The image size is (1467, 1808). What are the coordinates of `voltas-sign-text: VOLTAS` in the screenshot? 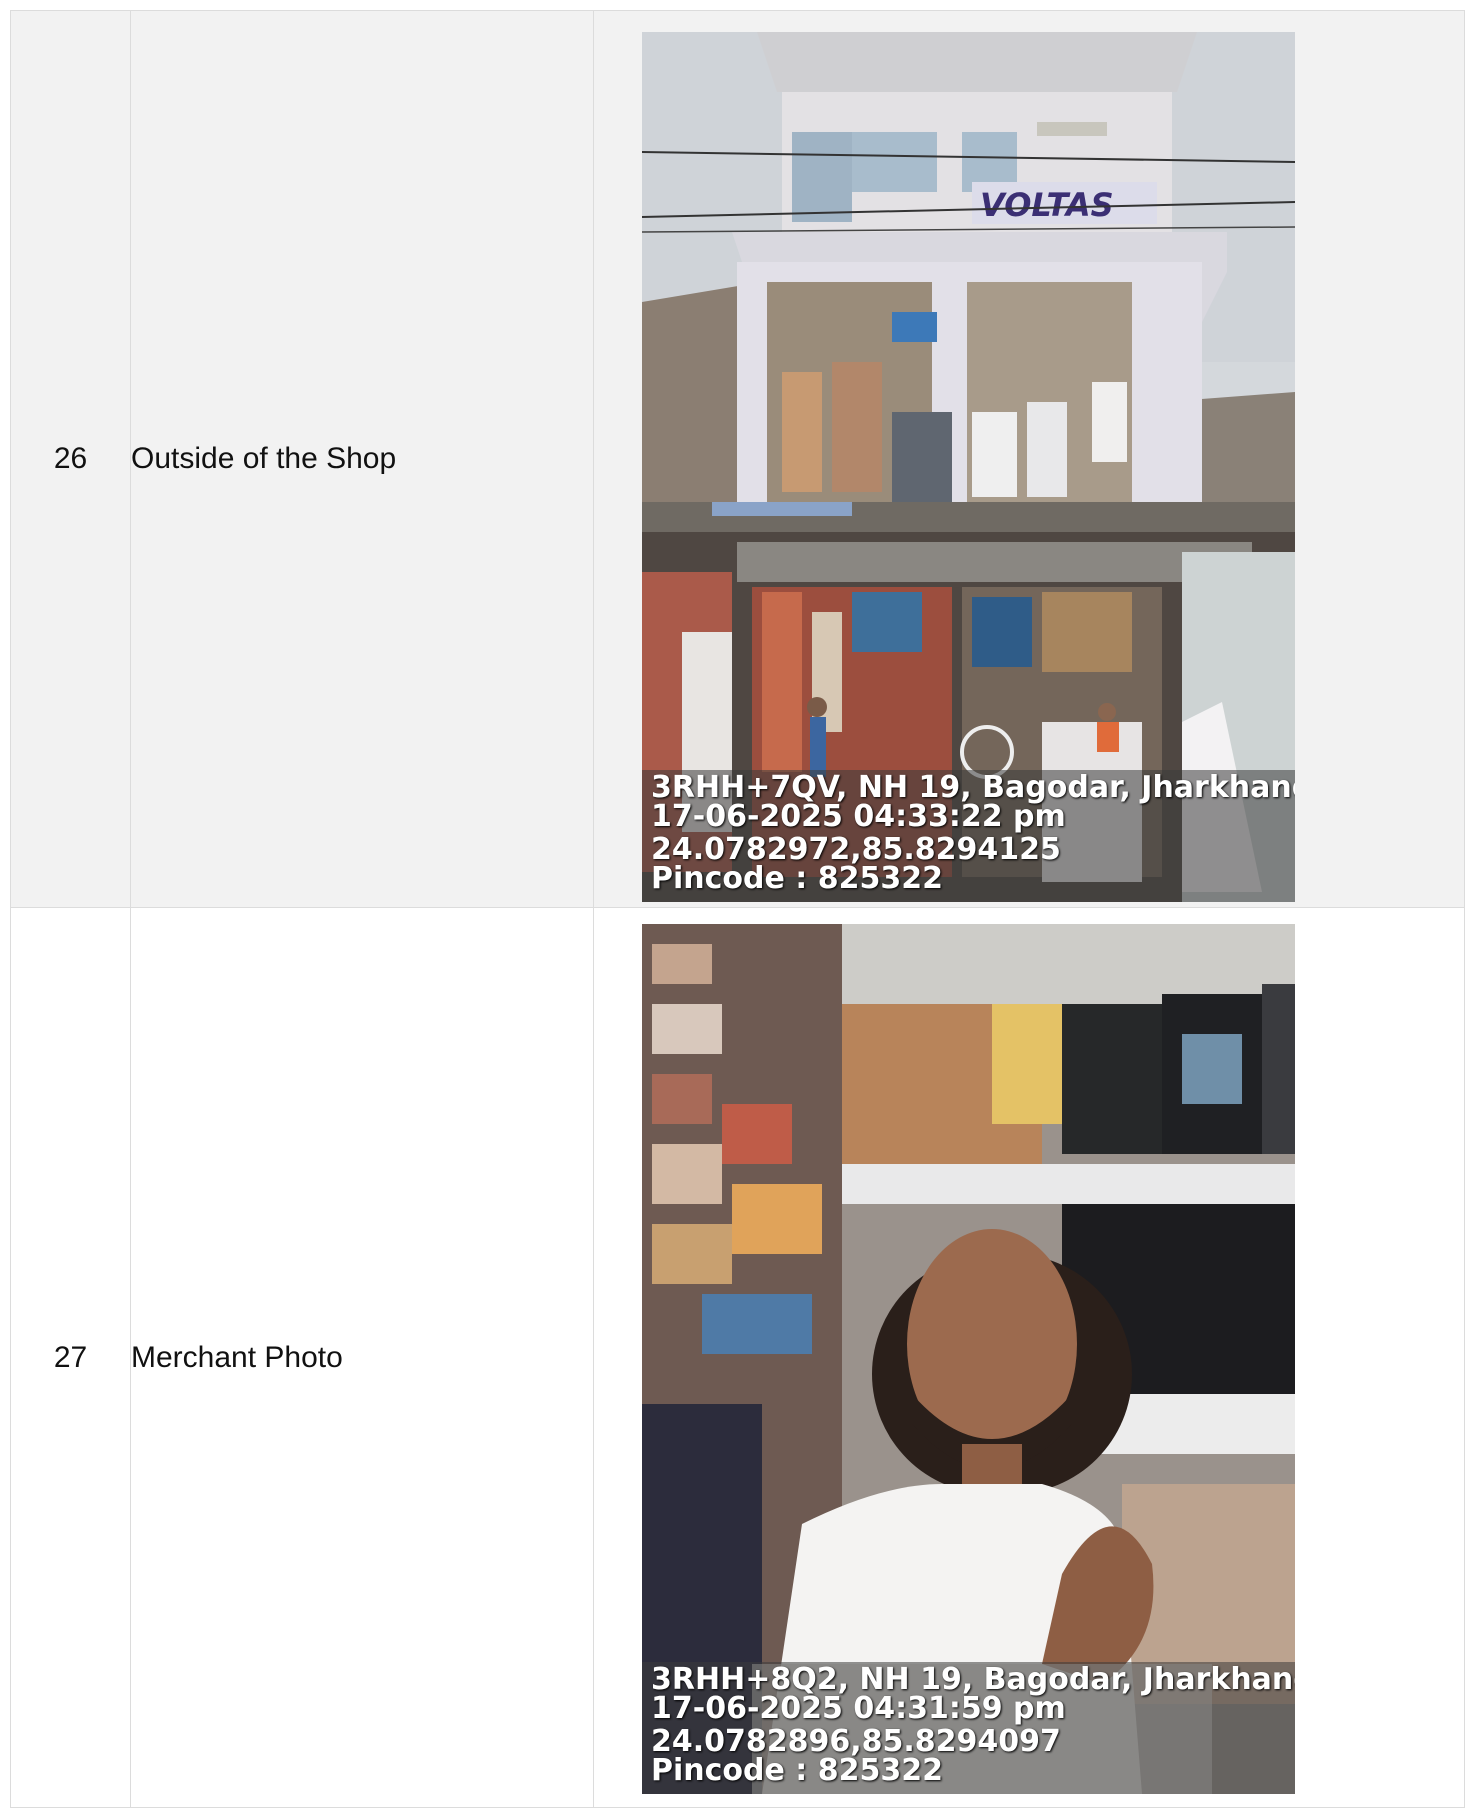 It's located at (1047, 205).